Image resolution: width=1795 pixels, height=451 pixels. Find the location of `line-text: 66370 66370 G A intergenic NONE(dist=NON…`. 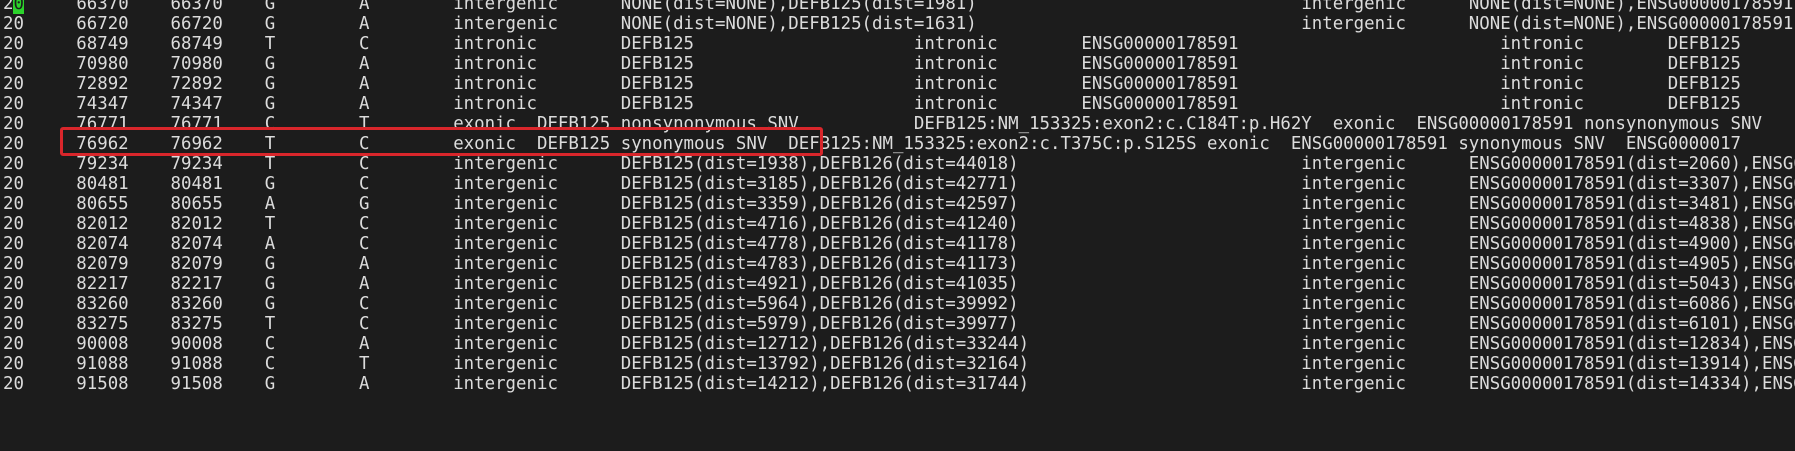

line-text: 66370 66370 G A intergenic NONE(dist=NON… is located at coordinates (909, 7).